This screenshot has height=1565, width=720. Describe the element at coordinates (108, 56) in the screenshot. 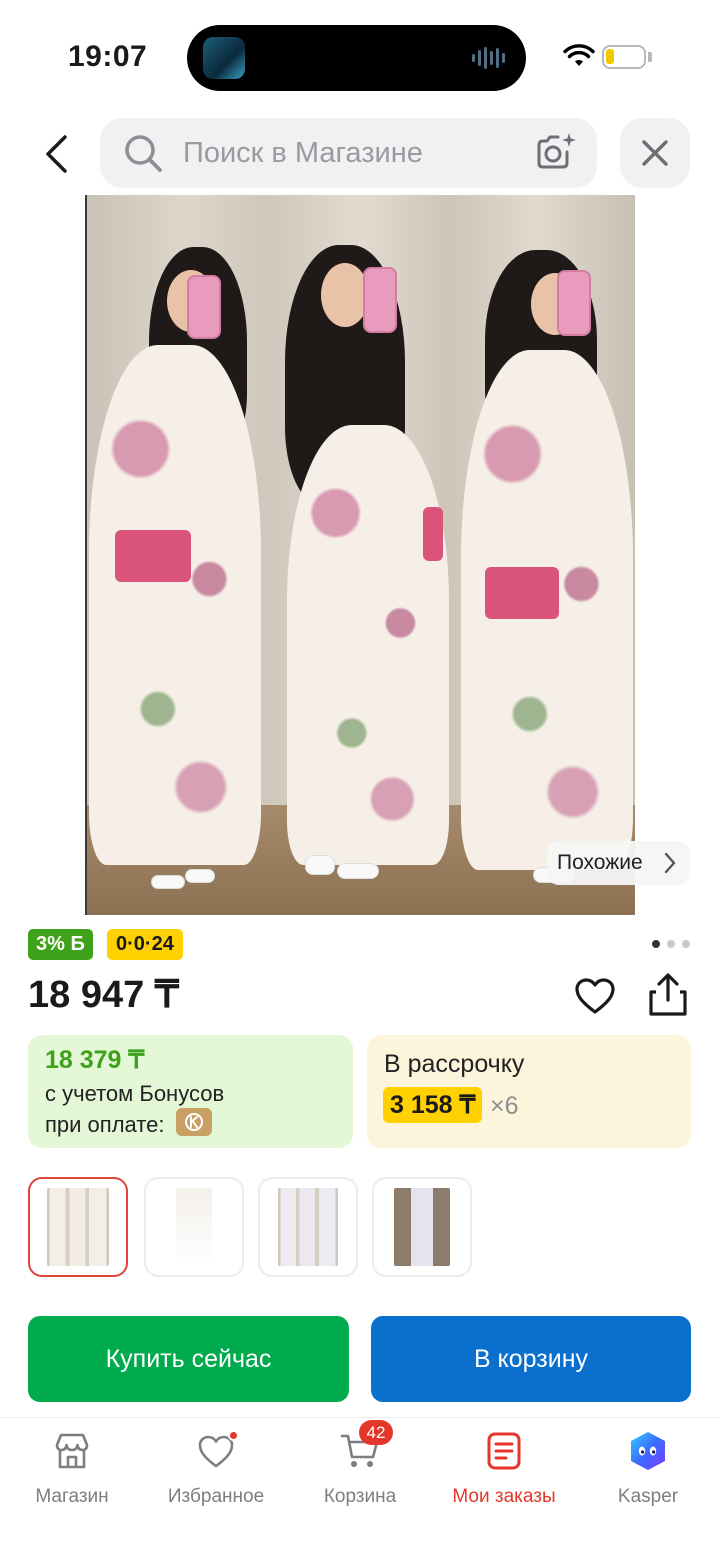

I see `status-time: 19:07` at that location.